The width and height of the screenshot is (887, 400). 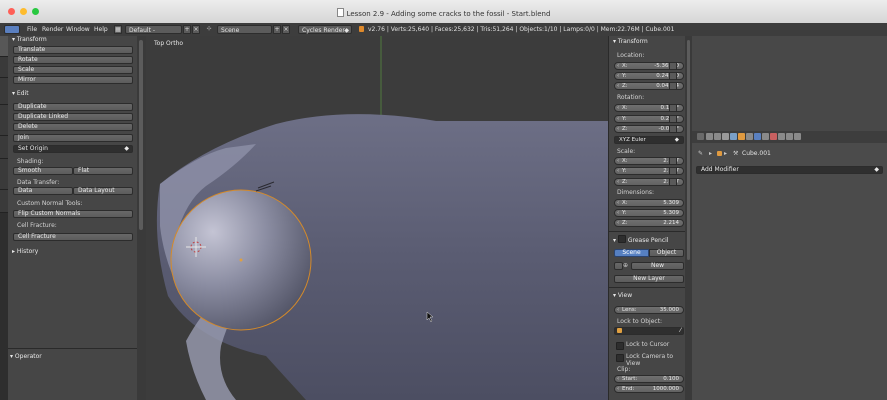 I want to click on modifiers-icon, so click(x=757, y=136).